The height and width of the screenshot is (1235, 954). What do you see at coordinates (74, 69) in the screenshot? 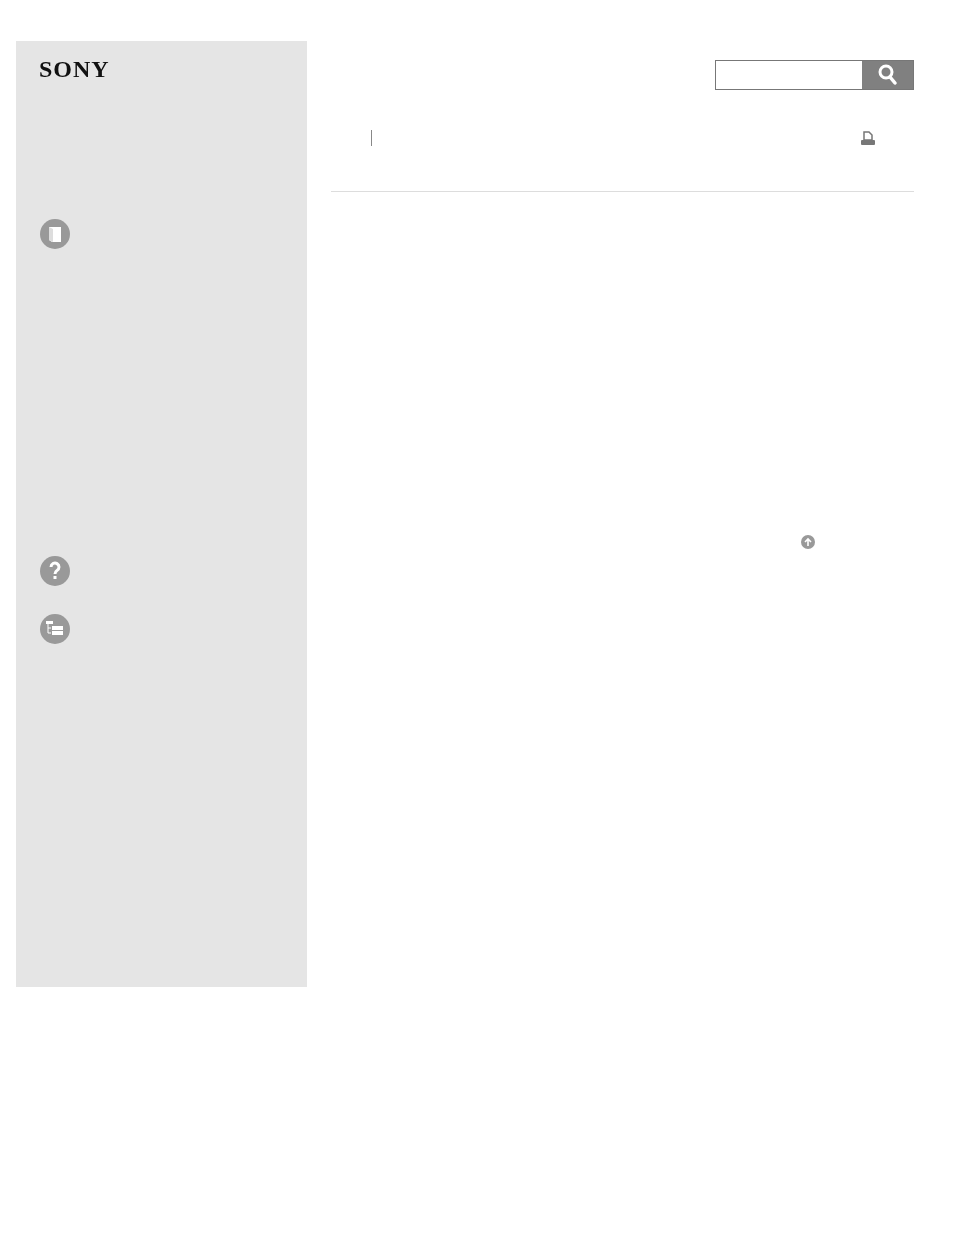
I see `sony-logo: SONY` at bounding box center [74, 69].